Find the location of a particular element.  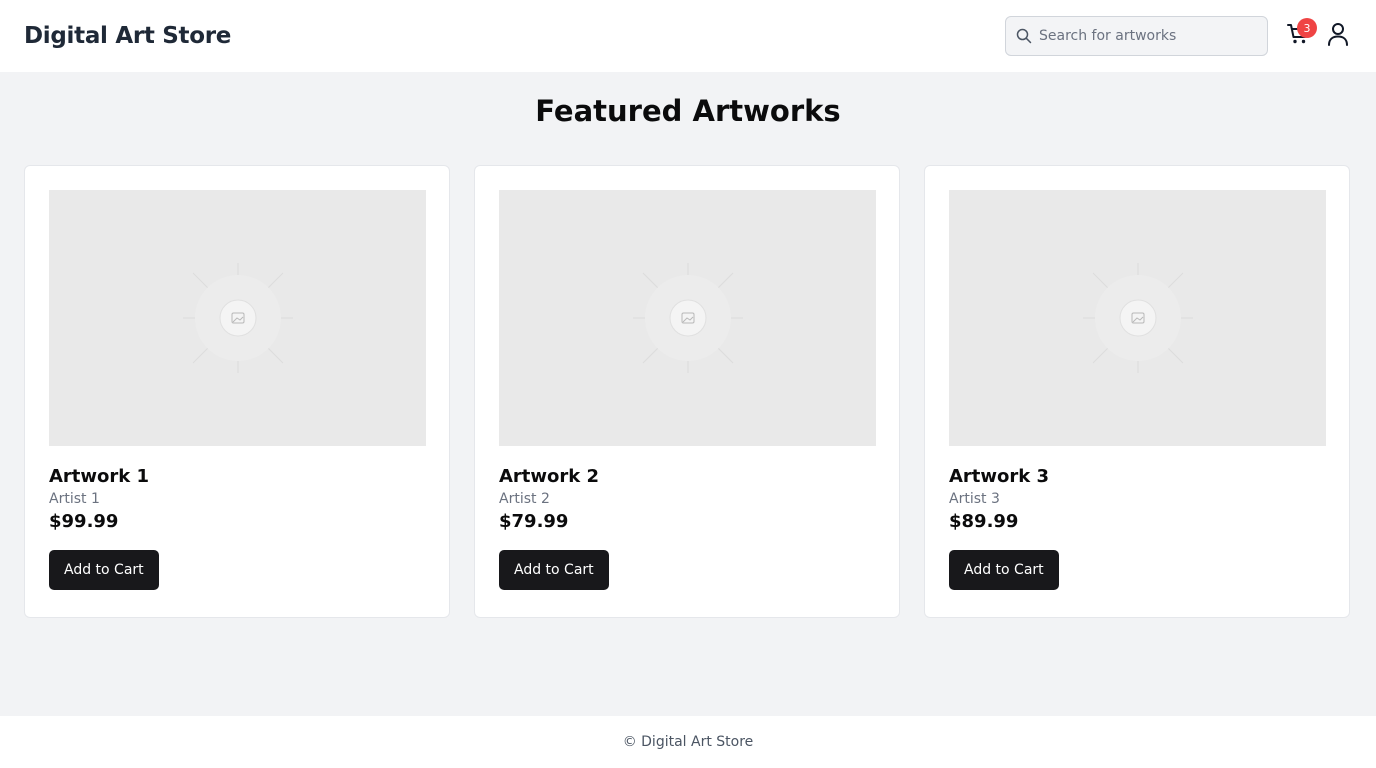

footer-copyright: © Digital Art Store is located at coordinates (688, 742).